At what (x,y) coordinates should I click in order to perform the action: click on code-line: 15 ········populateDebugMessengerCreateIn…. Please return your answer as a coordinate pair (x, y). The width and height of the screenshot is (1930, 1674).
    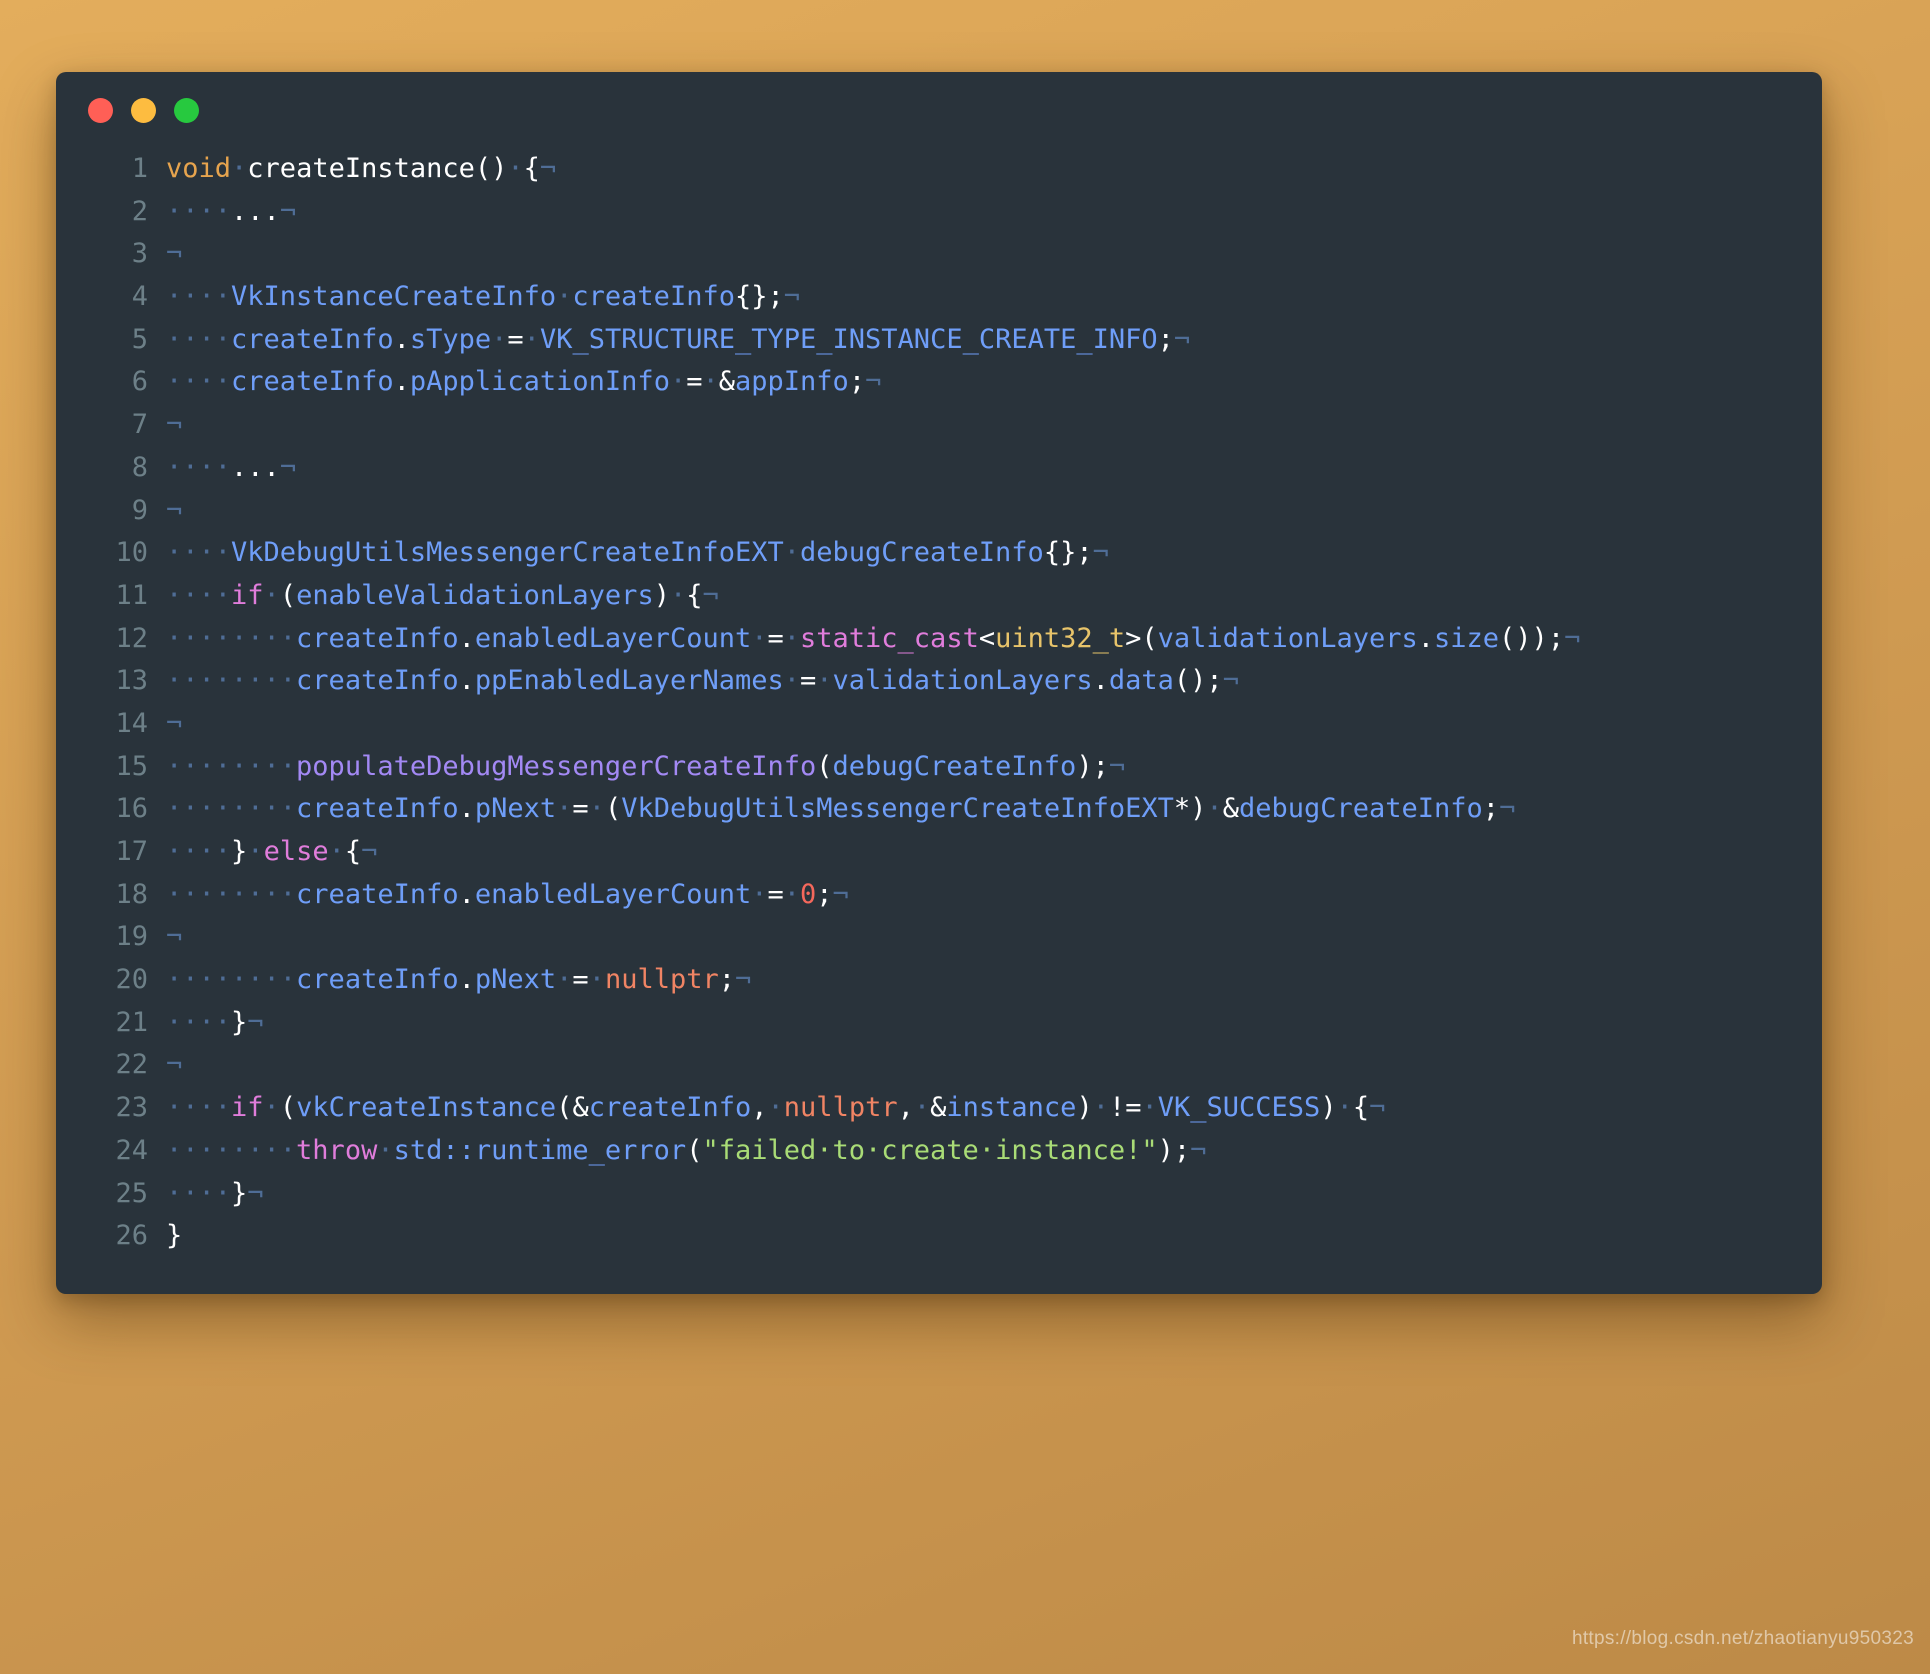
    Looking at the image, I should click on (939, 767).